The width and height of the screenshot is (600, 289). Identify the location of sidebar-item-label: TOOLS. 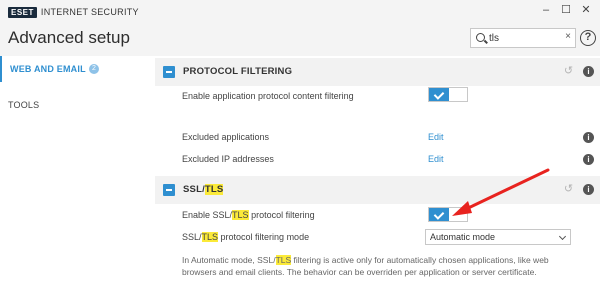
(24, 105).